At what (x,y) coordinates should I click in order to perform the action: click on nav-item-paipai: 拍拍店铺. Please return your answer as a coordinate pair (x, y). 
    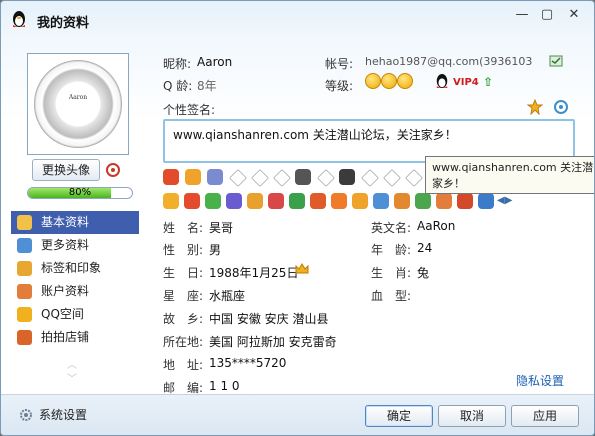
    Looking at the image, I should click on (75, 337).